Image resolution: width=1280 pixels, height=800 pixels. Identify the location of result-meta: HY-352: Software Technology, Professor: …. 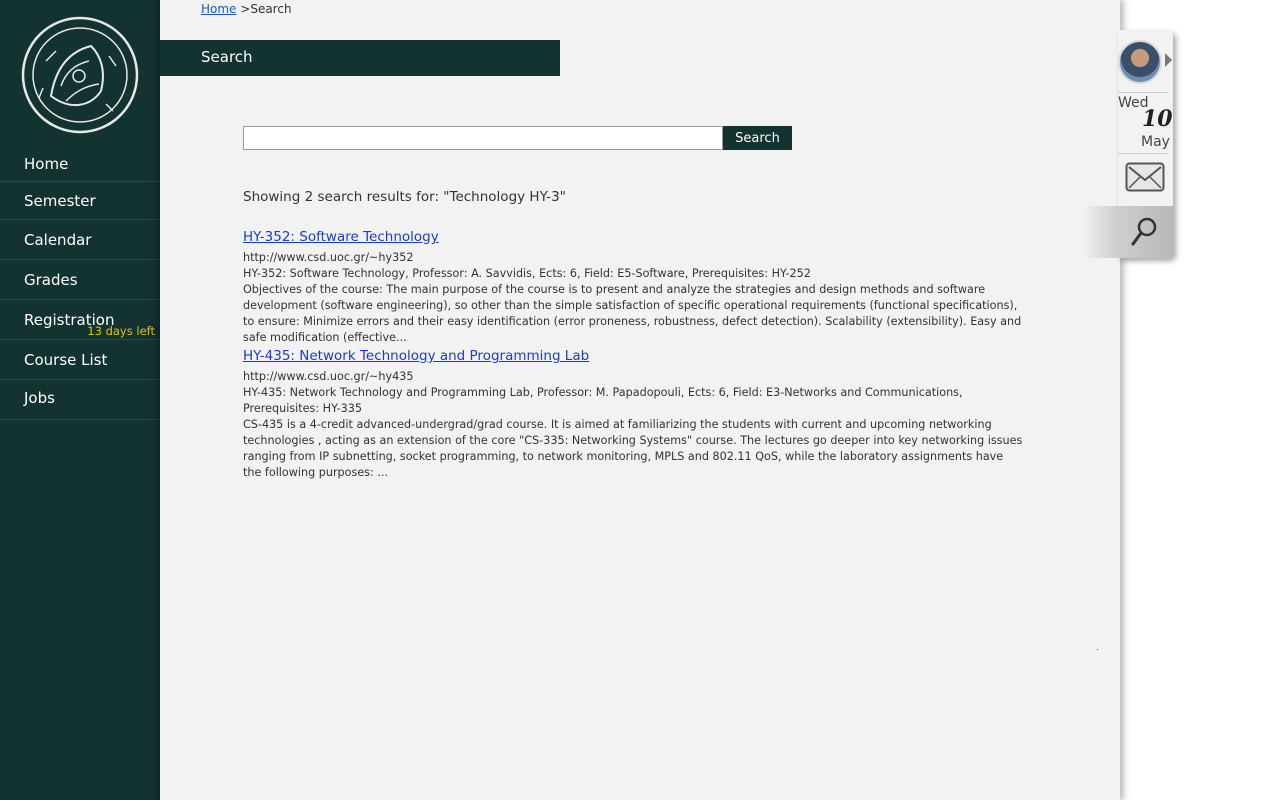
(527, 273).